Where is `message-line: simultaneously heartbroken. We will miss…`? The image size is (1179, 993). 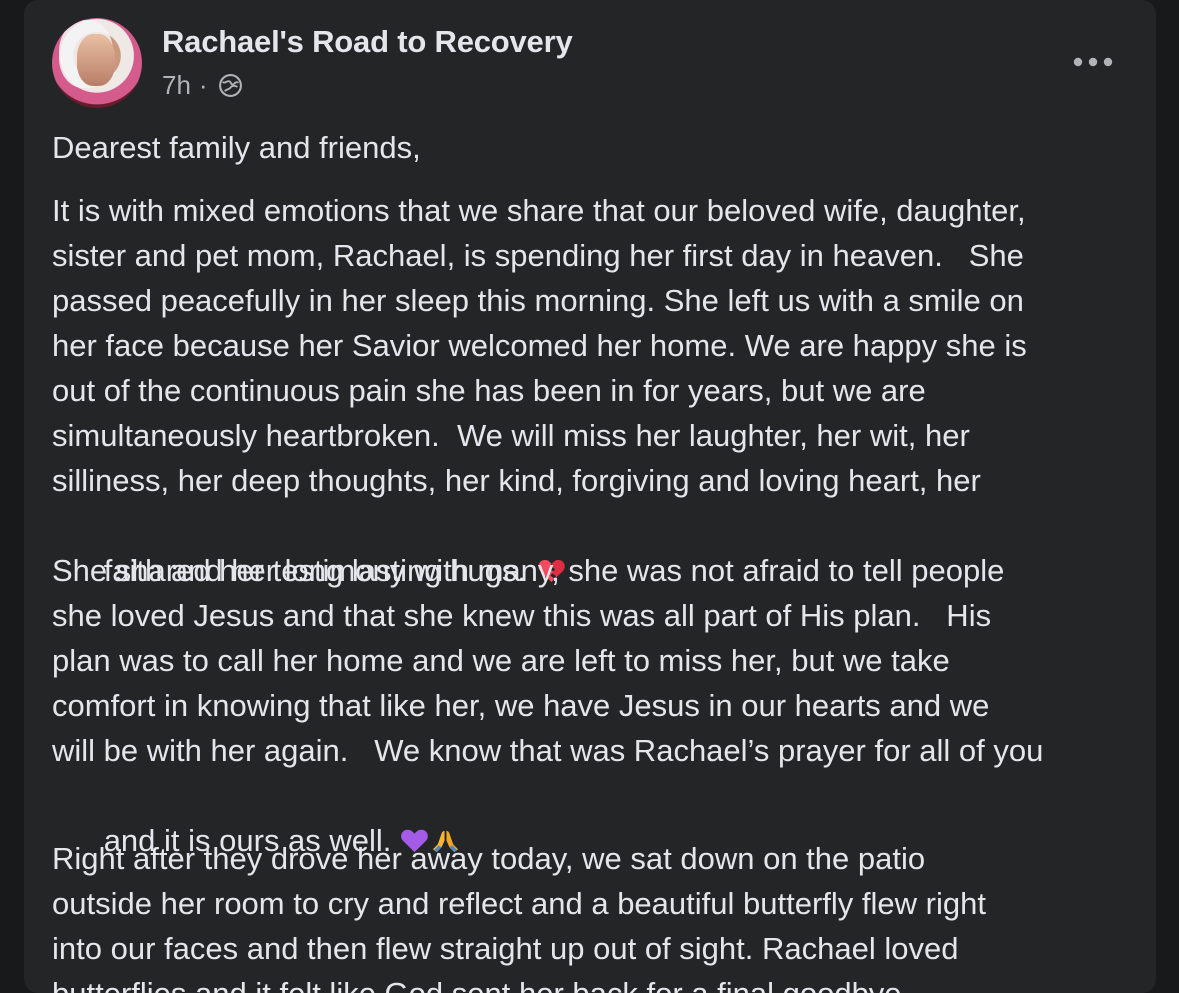 message-line: simultaneously heartbroken. We will miss… is located at coordinates (511, 435).